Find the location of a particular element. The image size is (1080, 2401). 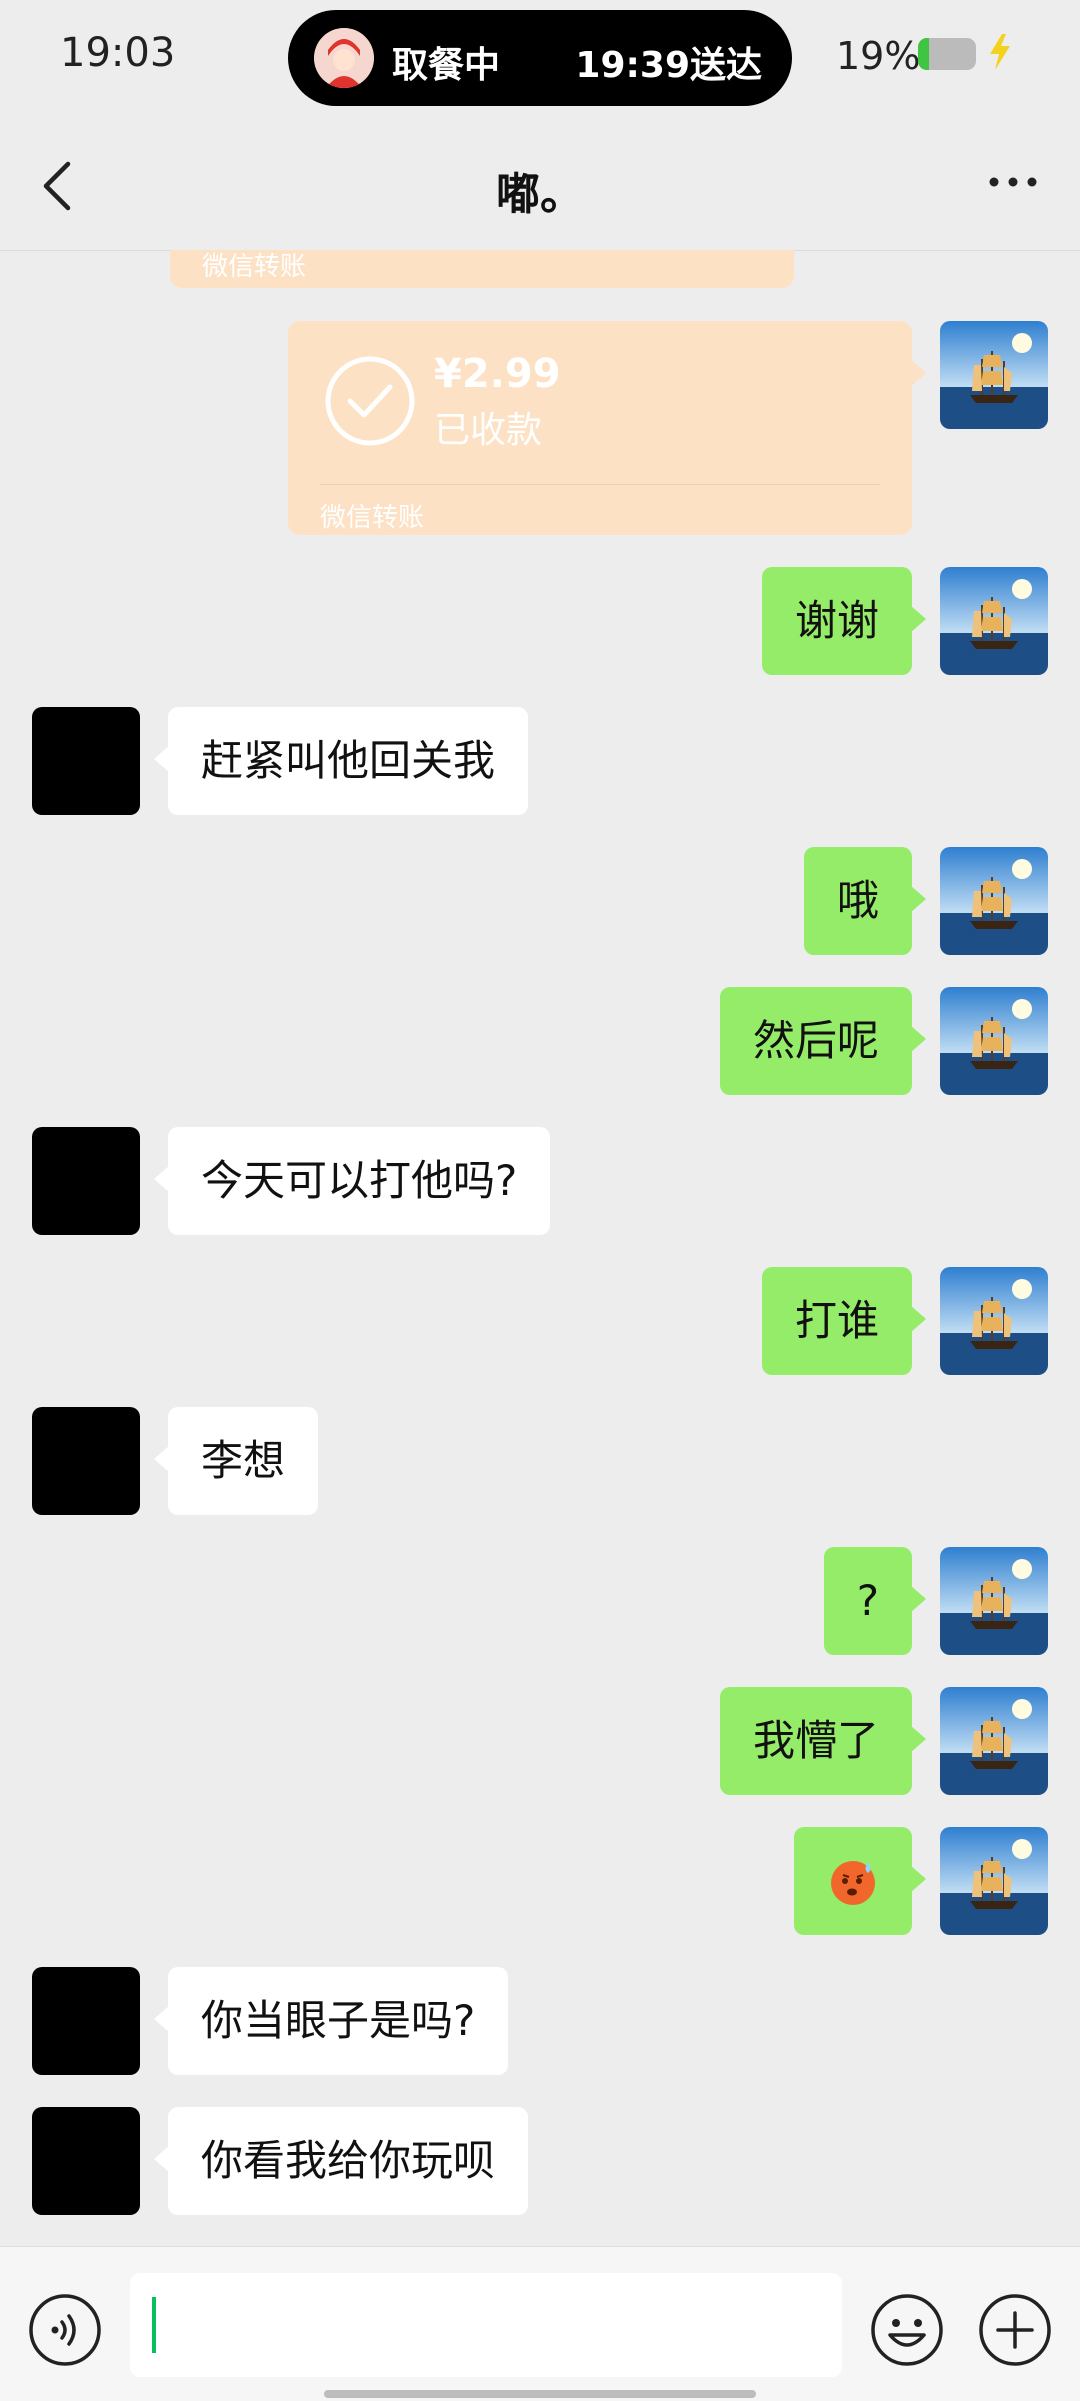

chat-navbar: 嘟。 is located at coordinates (540, 184).